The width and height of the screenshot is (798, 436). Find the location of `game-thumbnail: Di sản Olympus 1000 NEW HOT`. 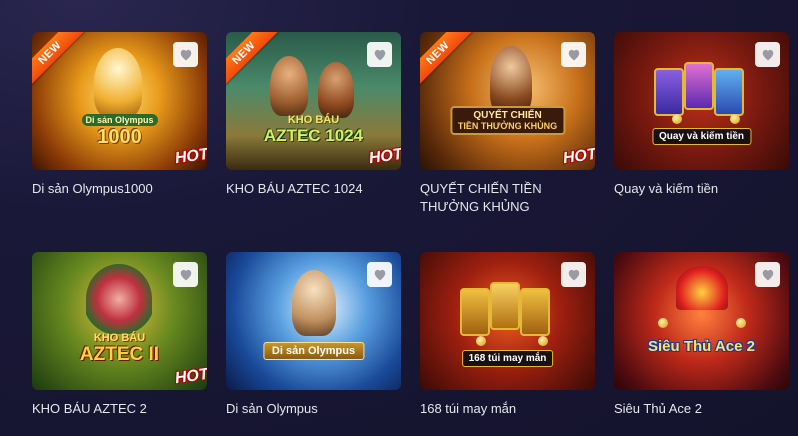

game-thumbnail: Di sản Olympus 1000 NEW HOT is located at coordinates (119, 101).